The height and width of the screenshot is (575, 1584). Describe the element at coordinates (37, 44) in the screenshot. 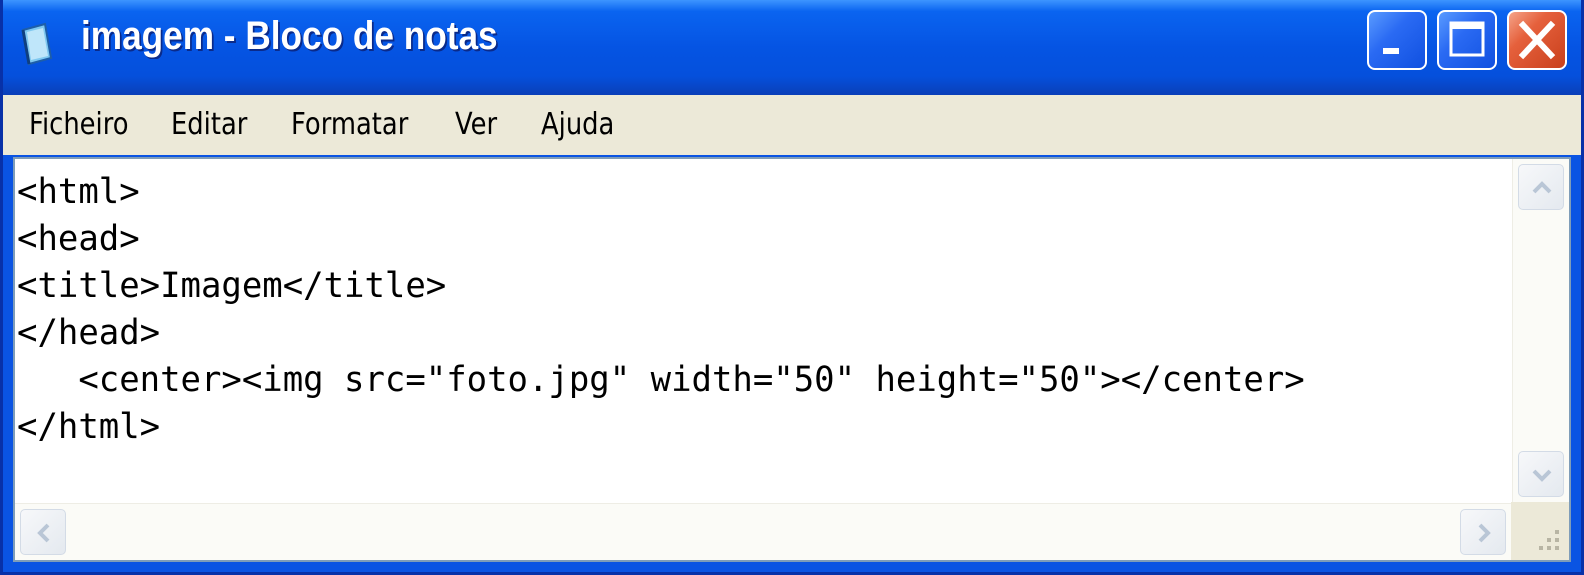

I see `notepad-icon` at that location.